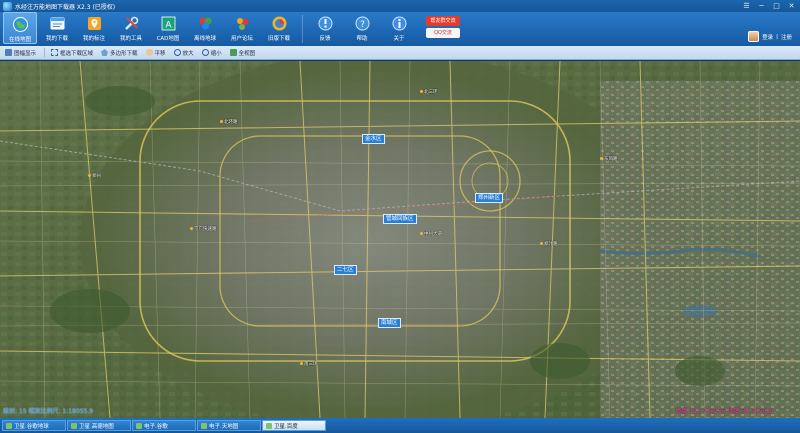 The width and height of the screenshot is (800, 433). What do you see at coordinates (776, 6) in the screenshot?
I see `maximize-button: □` at bounding box center [776, 6].